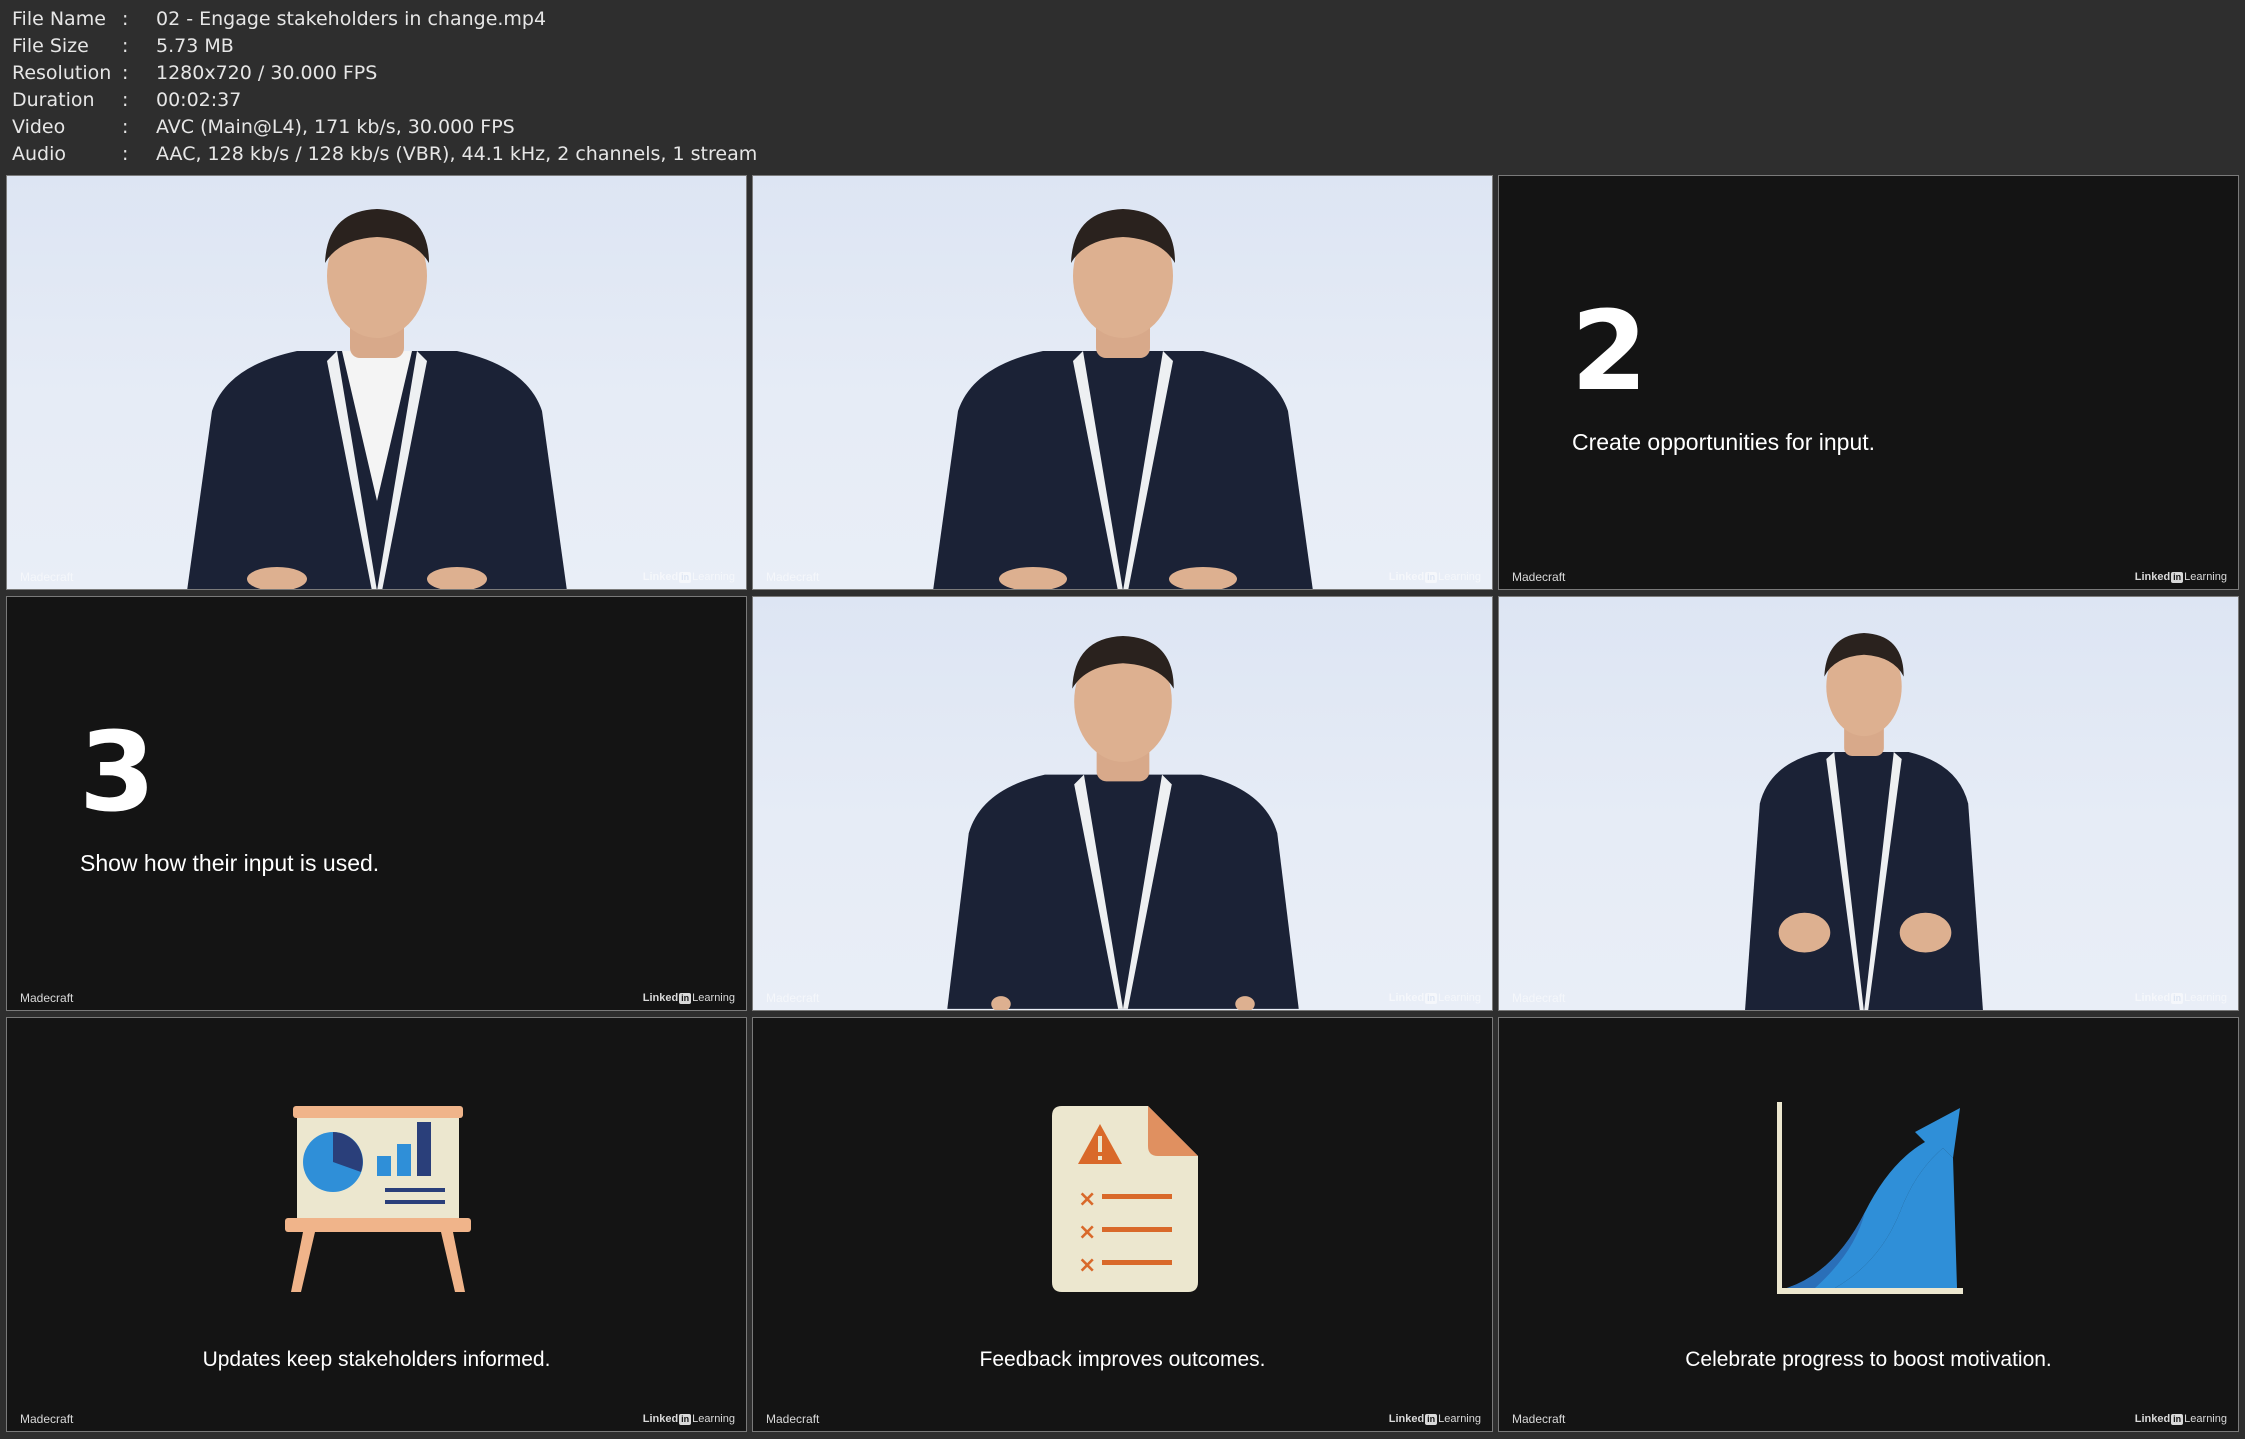 The image size is (2245, 1439). Describe the element at coordinates (376, 1359) in the screenshot. I see `slide-caption: Updates keep stakeholders informed.` at that location.